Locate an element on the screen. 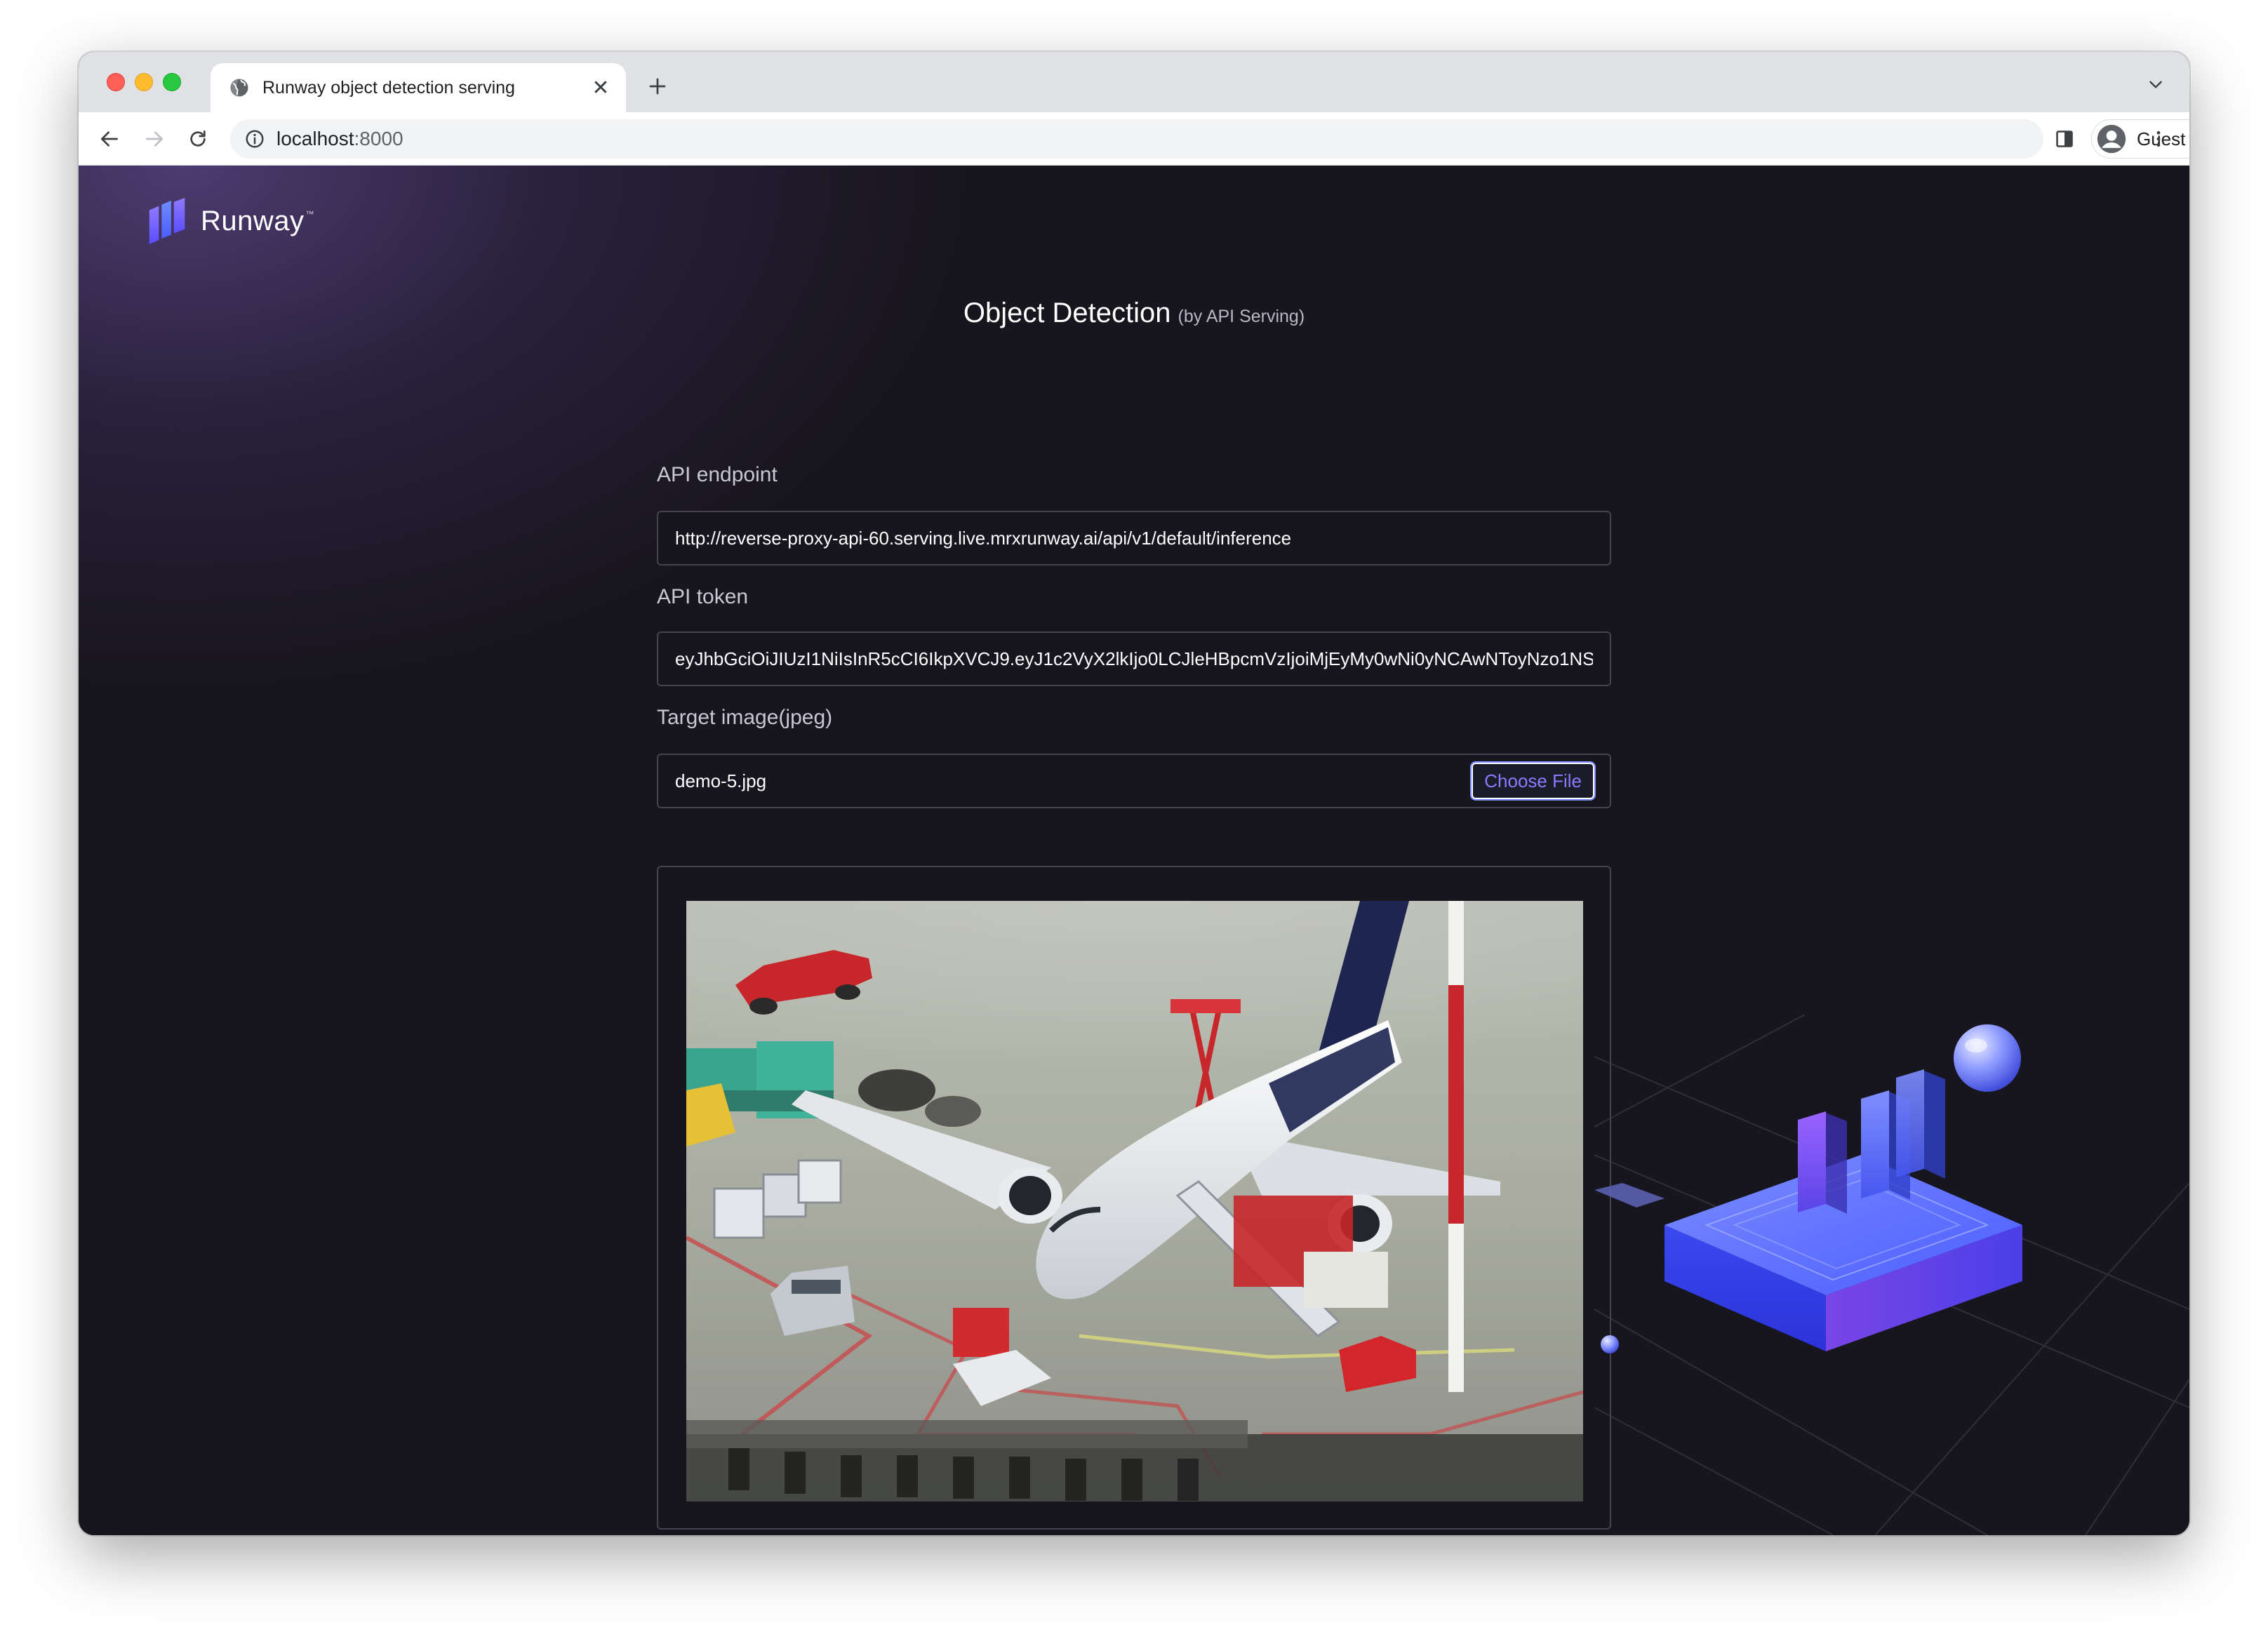 This screenshot has height=1639, width=2268. info-icon is located at coordinates (254, 138).